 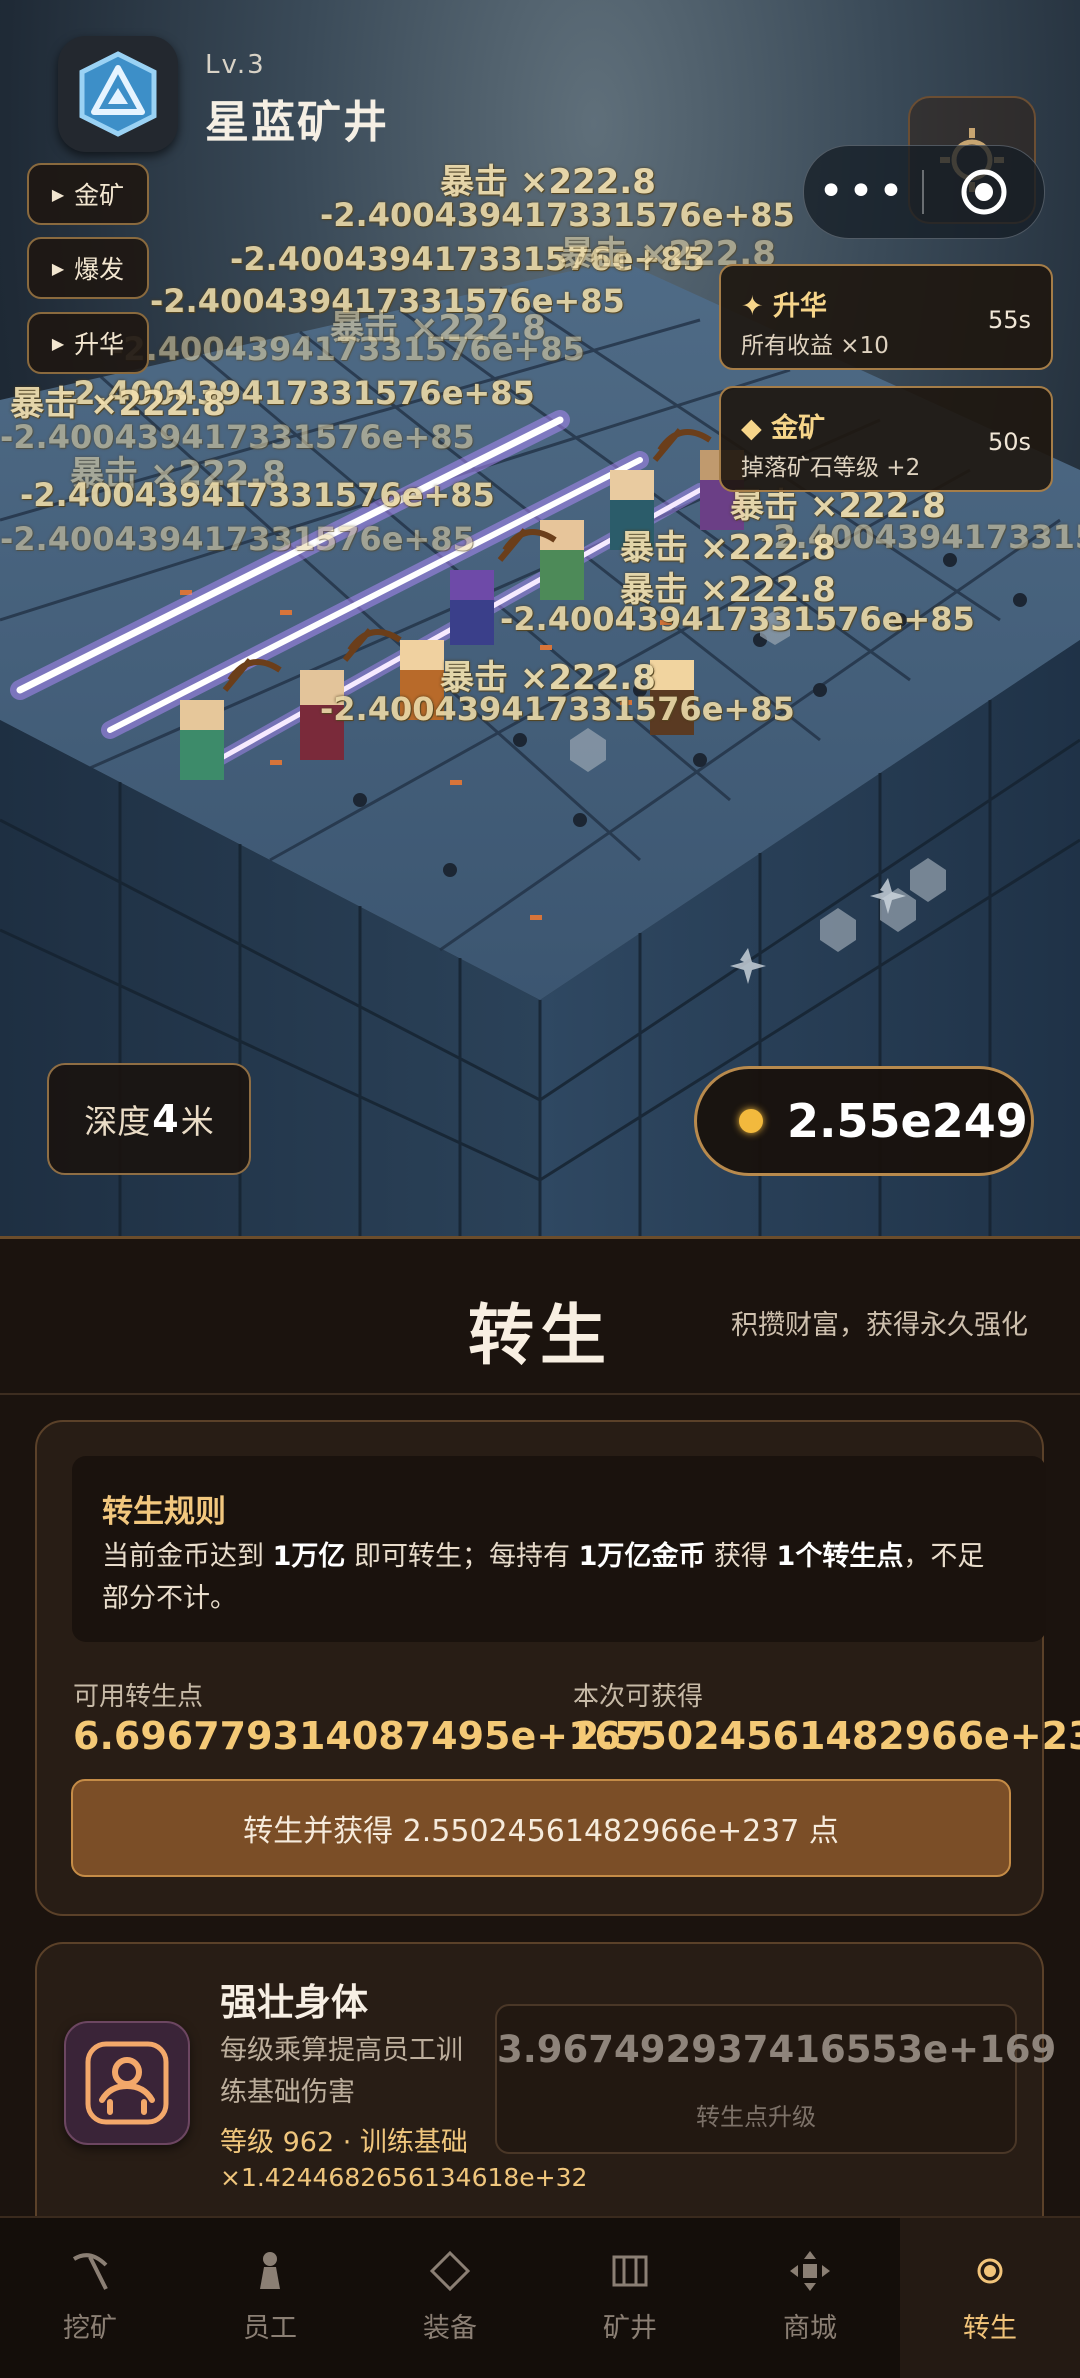 What do you see at coordinates (990, 2298) in the screenshot?
I see `tab-rebirth: 转生` at bounding box center [990, 2298].